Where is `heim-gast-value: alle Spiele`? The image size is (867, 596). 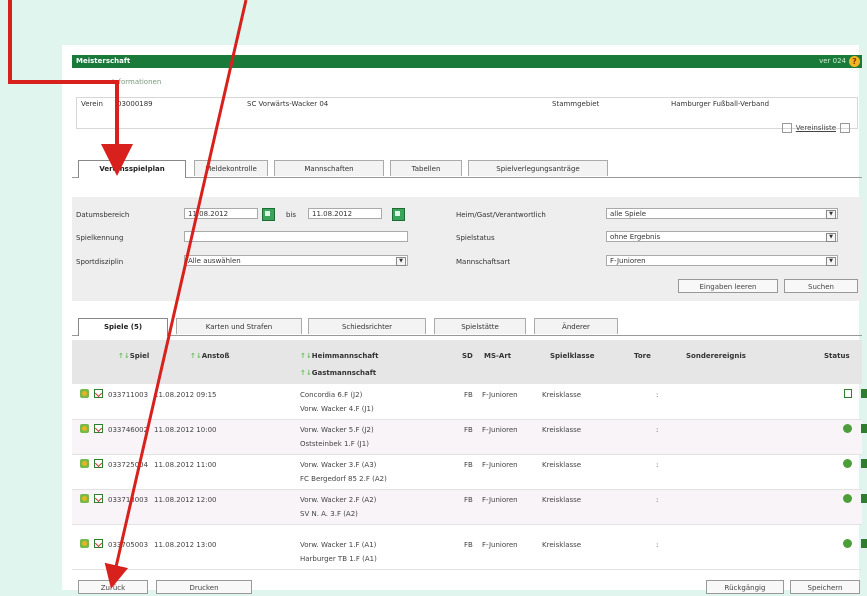 heim-gast-value: alle Spiele is located at coordinates (628, 214).